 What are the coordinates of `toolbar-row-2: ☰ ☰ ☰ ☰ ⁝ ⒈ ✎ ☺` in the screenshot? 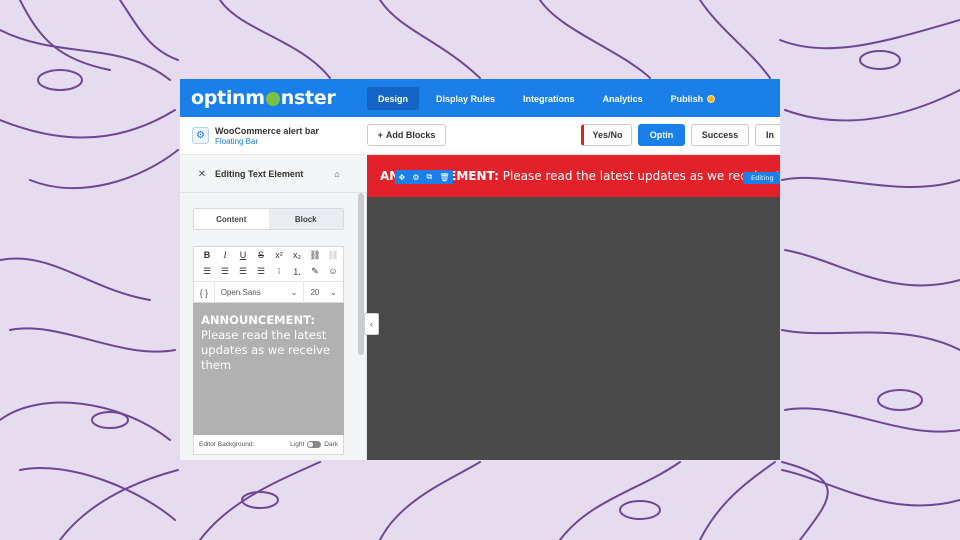 It's located at (268, 271).